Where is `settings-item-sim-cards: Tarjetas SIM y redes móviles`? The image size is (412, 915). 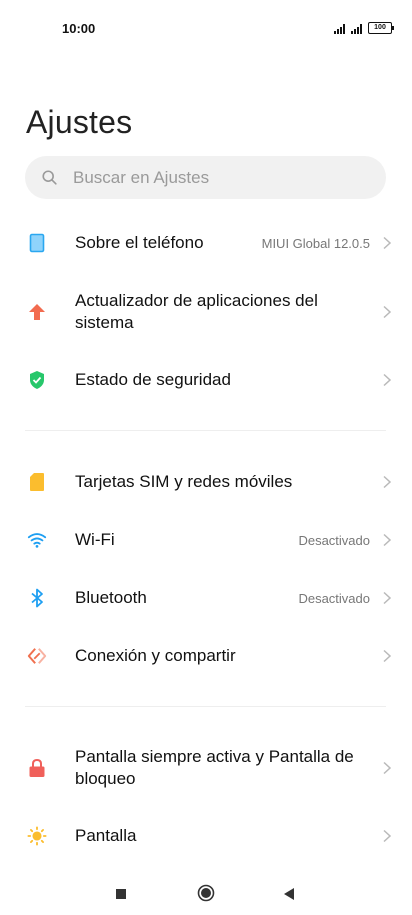 settings-item-sim-cards: Tarjetas SIM y redes móviles is located at coordinates (206, 482).